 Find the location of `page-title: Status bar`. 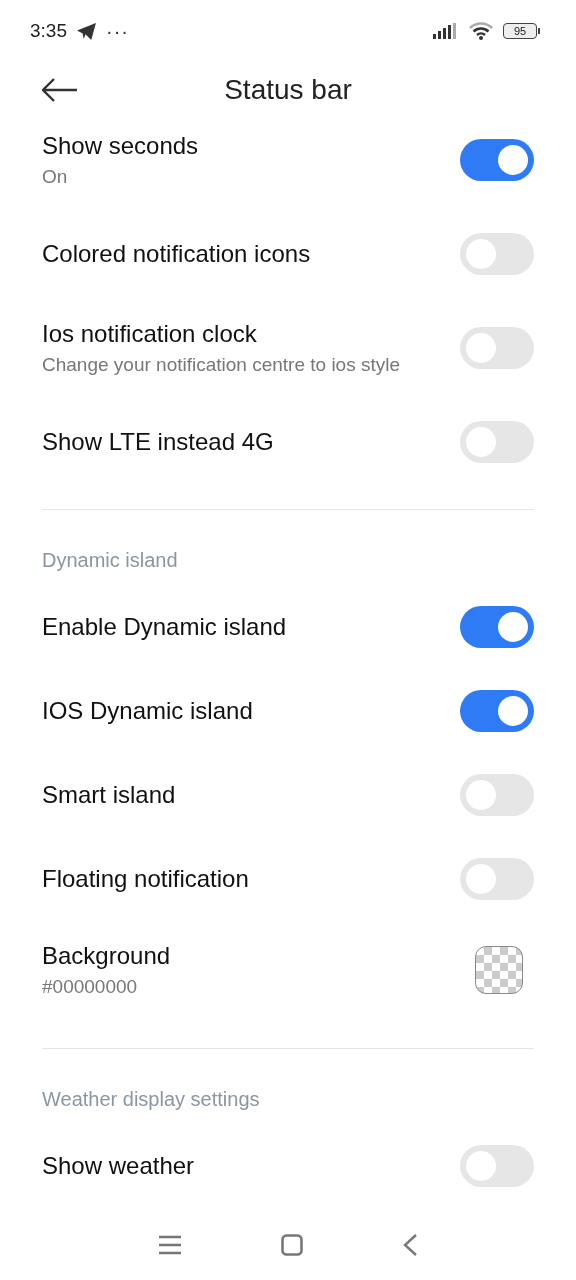

page-title: Status bar is located at coordinates (288, 90).